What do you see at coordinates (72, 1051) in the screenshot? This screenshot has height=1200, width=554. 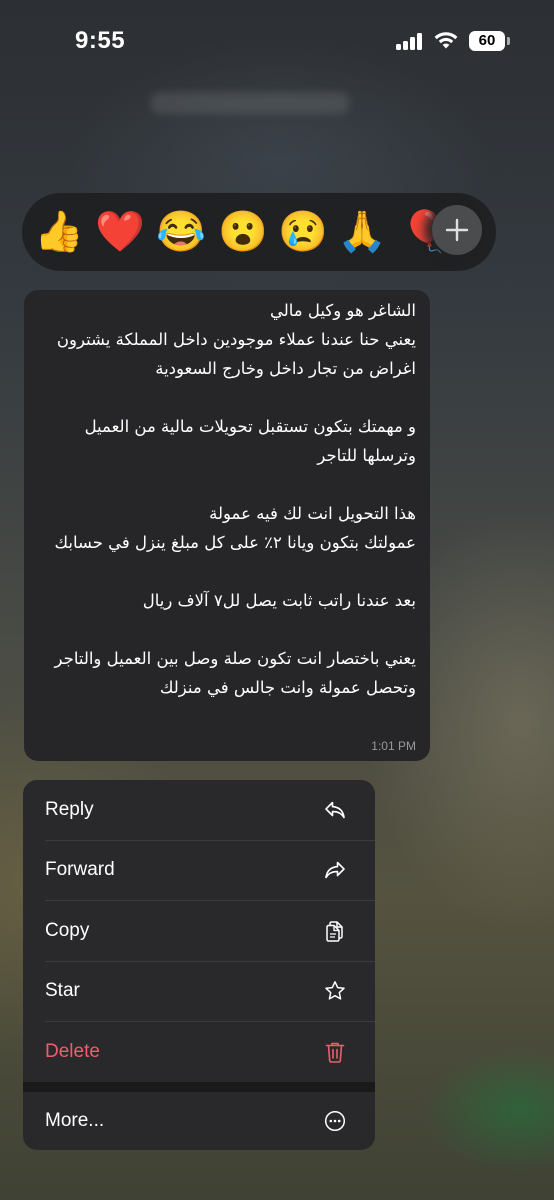 I see `delete-label: Delete` at bounding box center [72, 1051].